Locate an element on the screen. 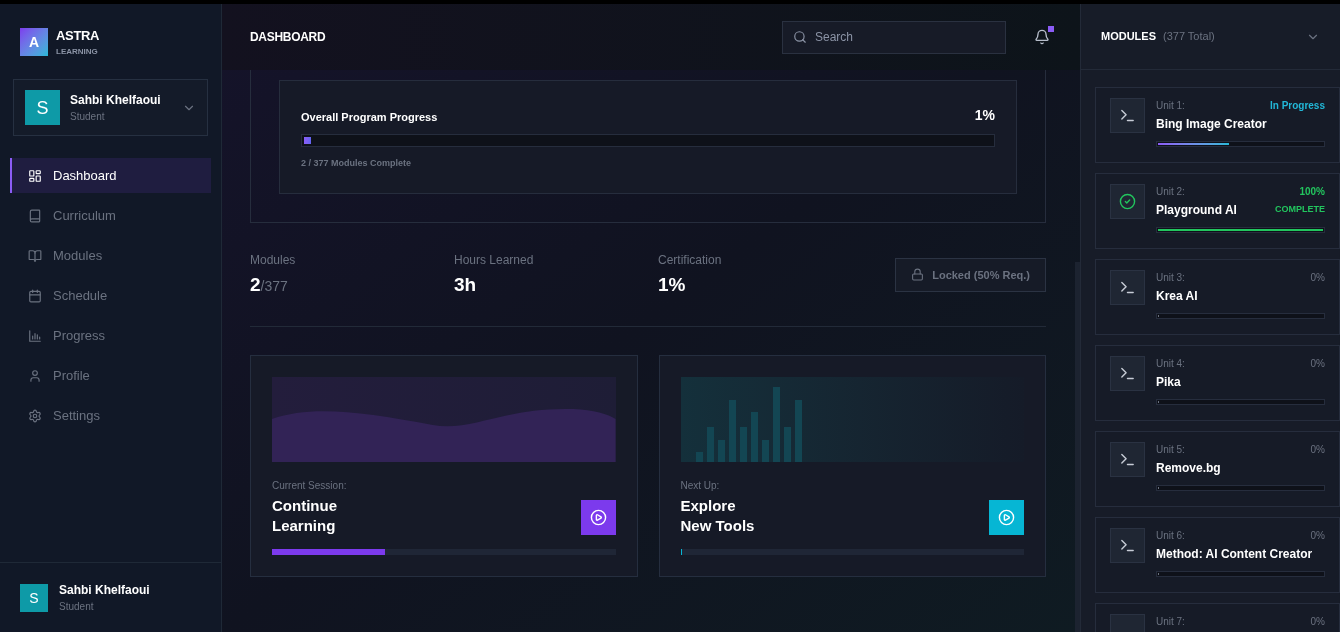 This screenshot has height=632, width=1340. unit-label: Unit 5: is located at coordinates (1170, 450).